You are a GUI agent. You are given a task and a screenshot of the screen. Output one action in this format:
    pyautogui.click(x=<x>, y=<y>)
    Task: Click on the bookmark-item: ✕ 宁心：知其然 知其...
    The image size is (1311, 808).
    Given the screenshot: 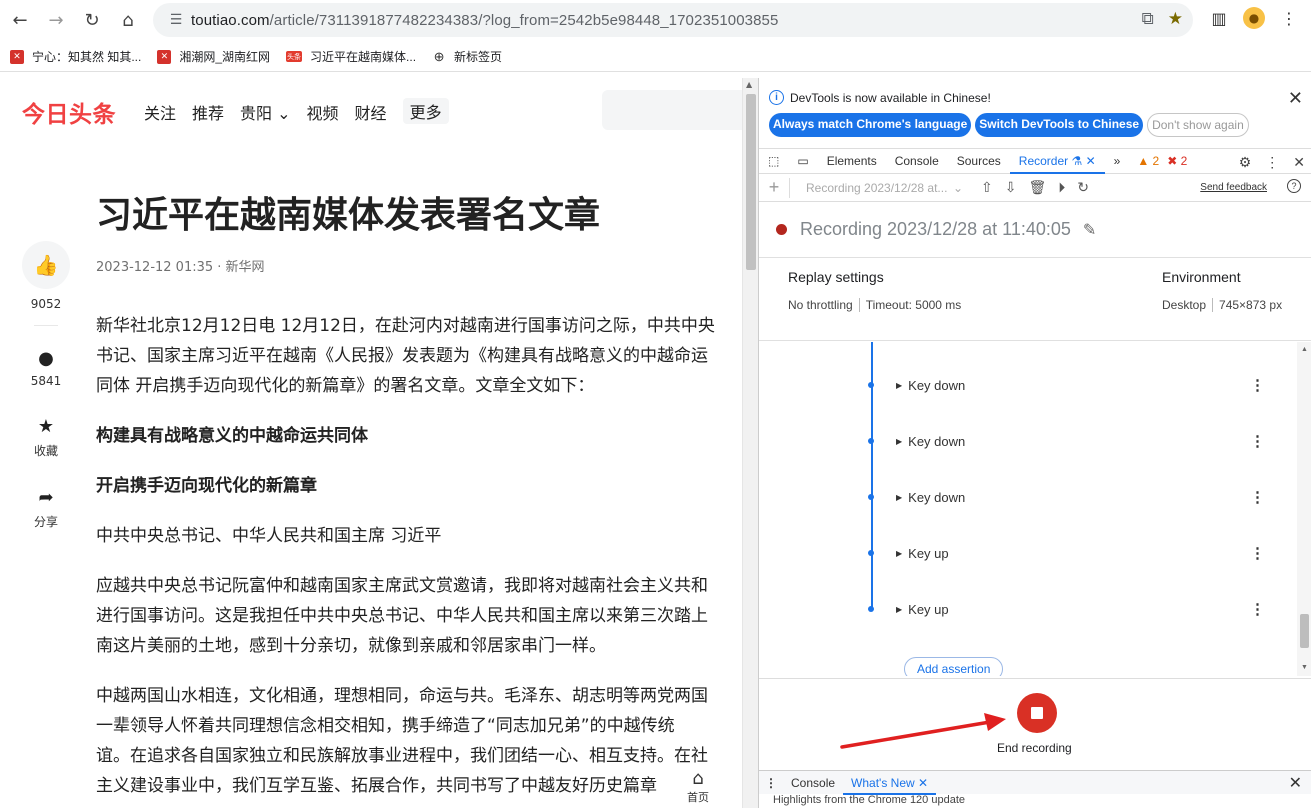 What is the action you would take?
    pyautogui.click(x=75, y=56)
    